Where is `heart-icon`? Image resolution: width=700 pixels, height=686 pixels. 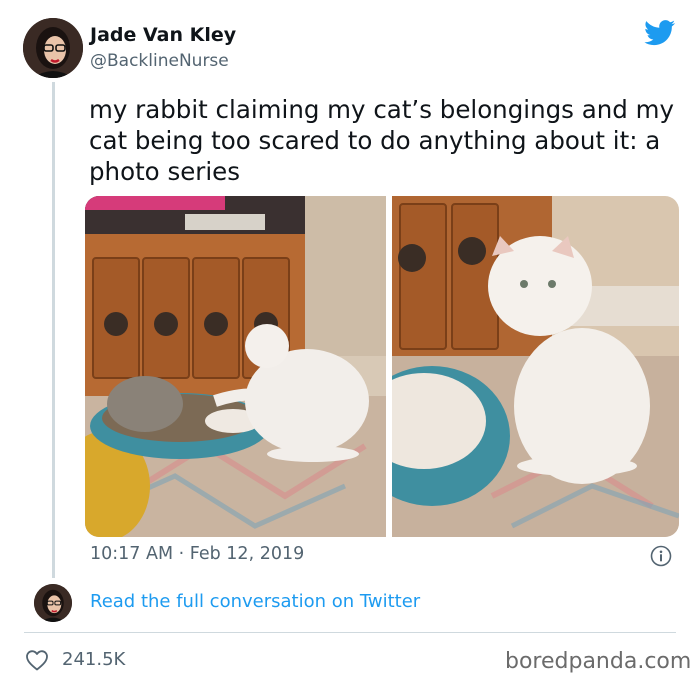
heart-icon is located at coordinates (37, 660).